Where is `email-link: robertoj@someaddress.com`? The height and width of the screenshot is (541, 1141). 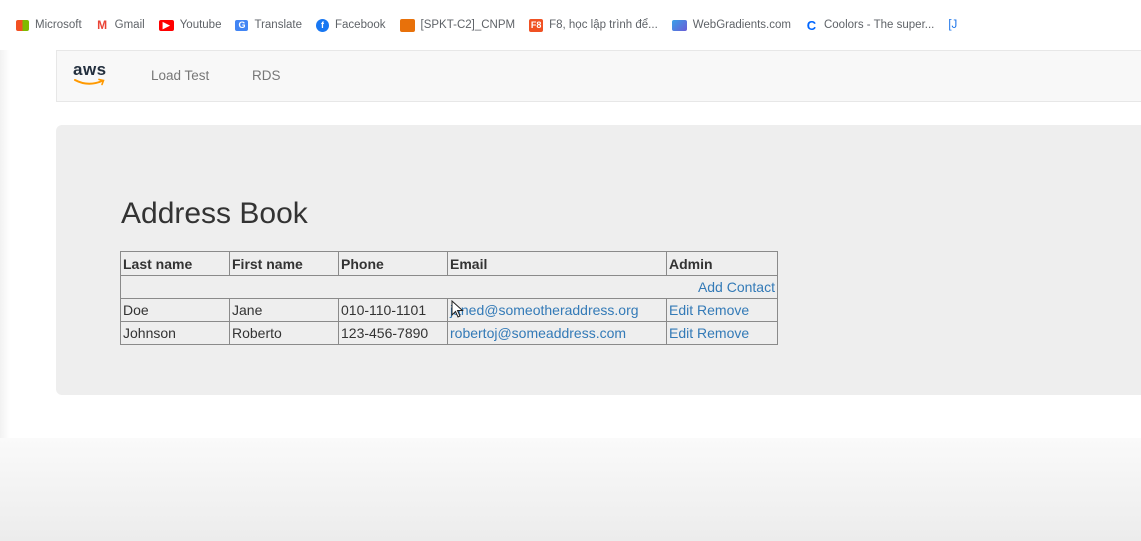
email-link: robertoj@someaddress.com is located at coordinates (538, 333).